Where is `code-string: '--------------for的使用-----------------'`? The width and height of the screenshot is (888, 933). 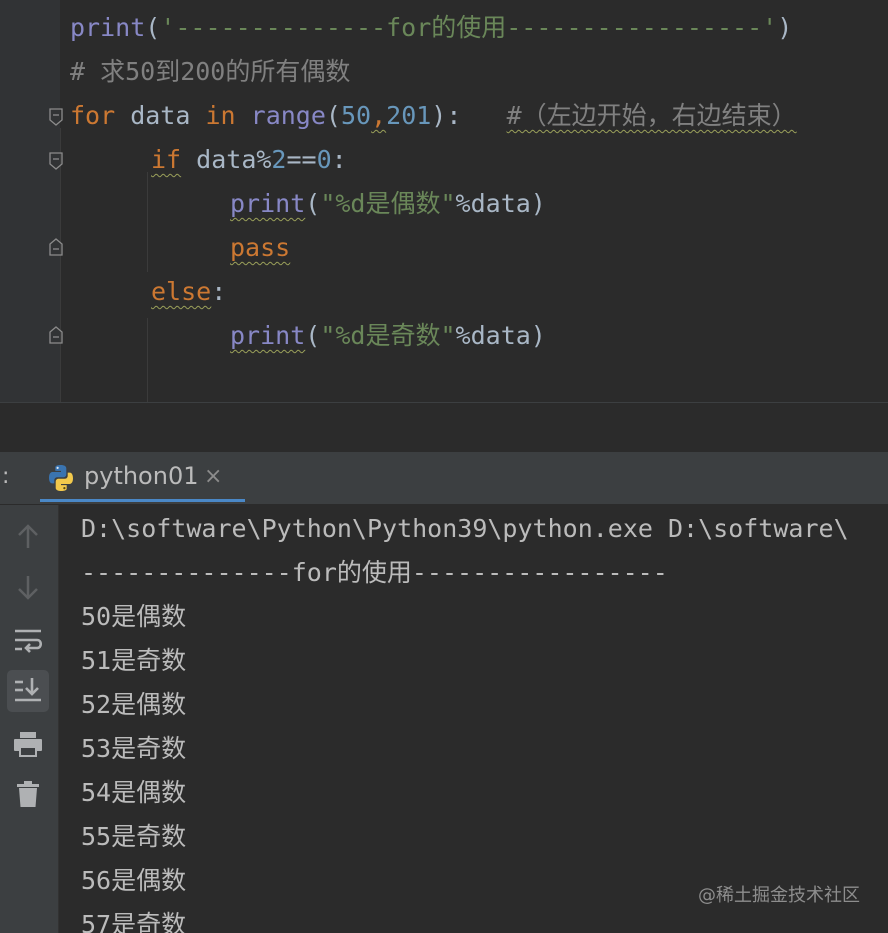 code-string: '--------------for的使用-----------------' is located at coordinates (469, 27).